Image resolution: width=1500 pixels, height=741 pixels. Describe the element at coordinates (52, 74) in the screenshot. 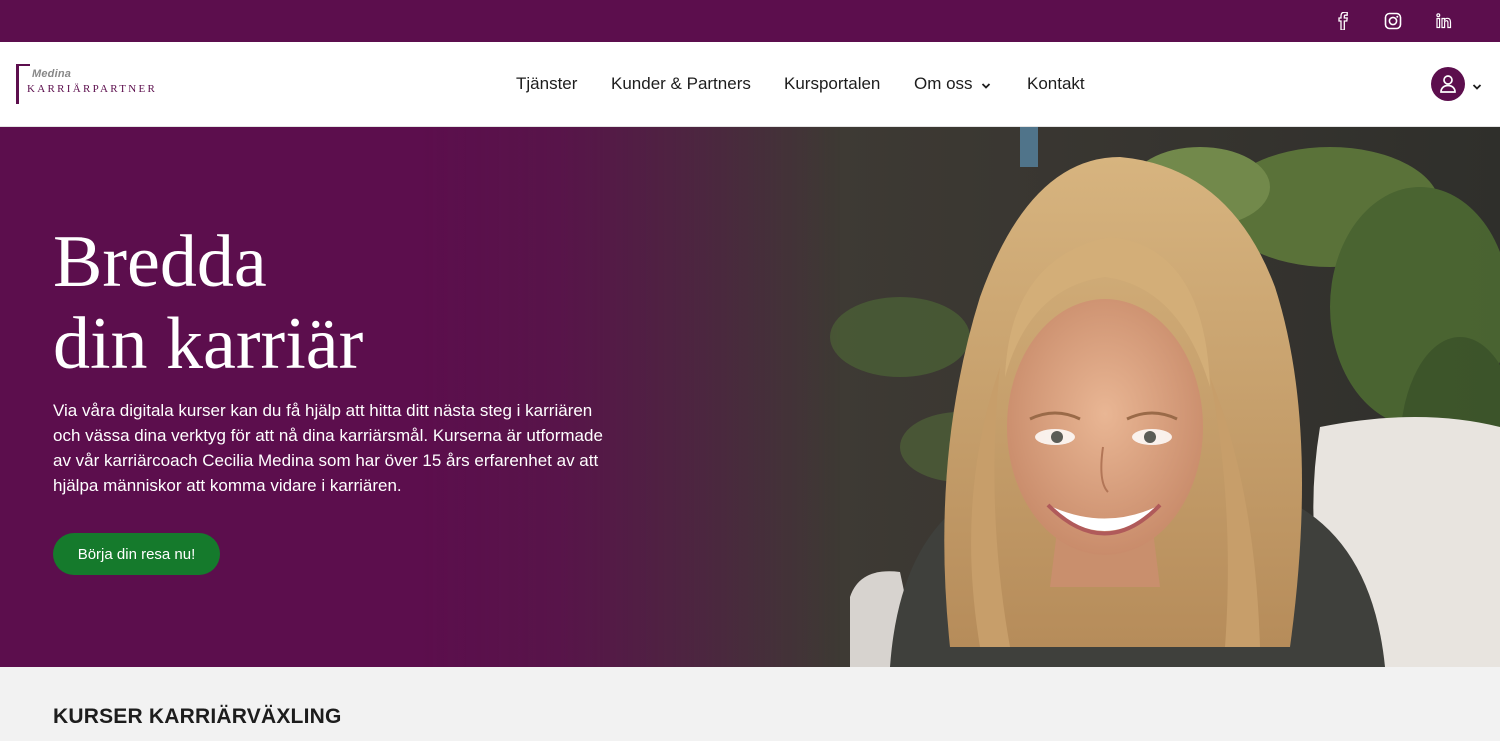

I see `logo-top-text: Medina` at that location.